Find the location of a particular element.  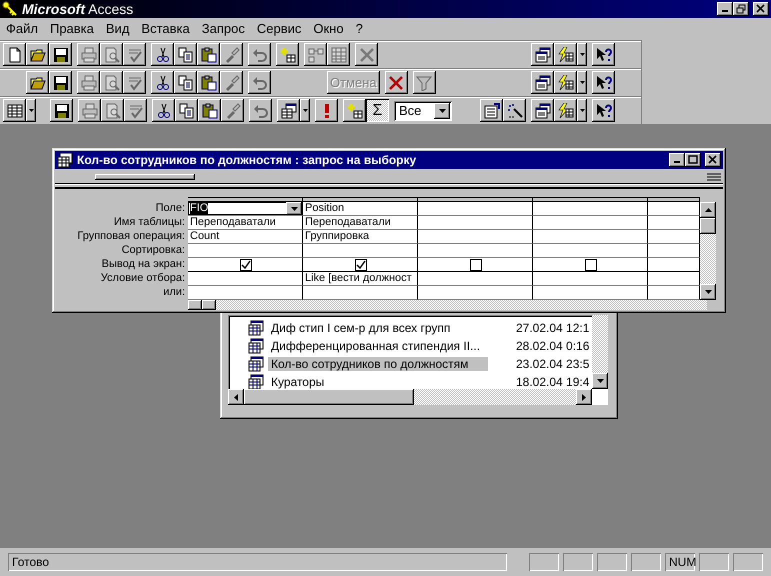

pane-splitter is located at coordinates (389, 186).